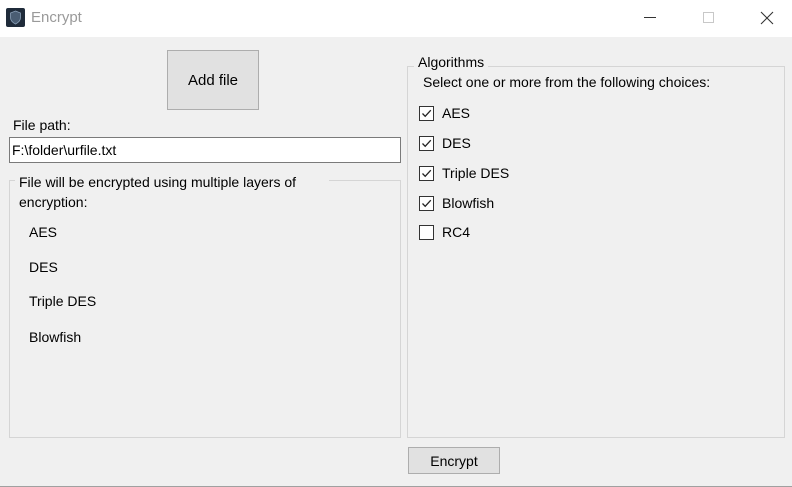  I want to click on checkbox-label: Triple DES, so click(476, 173).